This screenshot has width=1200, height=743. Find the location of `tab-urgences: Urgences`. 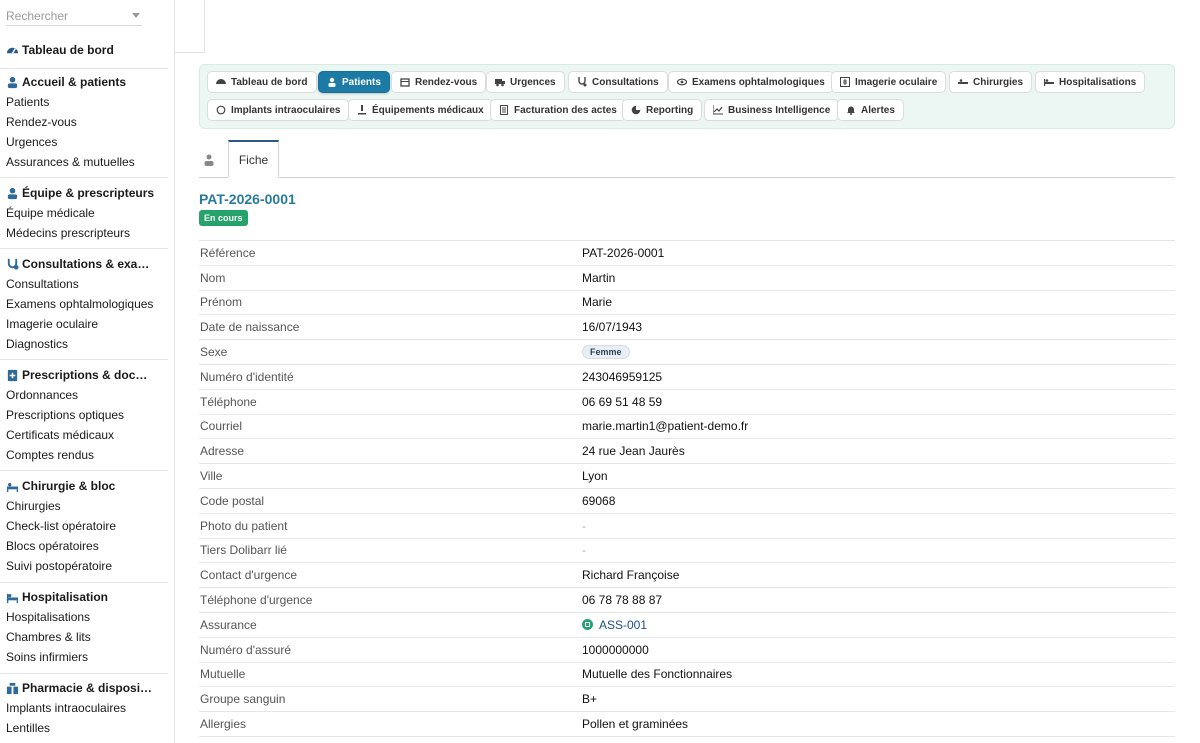

tab-urgences: Urgences is located at coordinates (525, 82).